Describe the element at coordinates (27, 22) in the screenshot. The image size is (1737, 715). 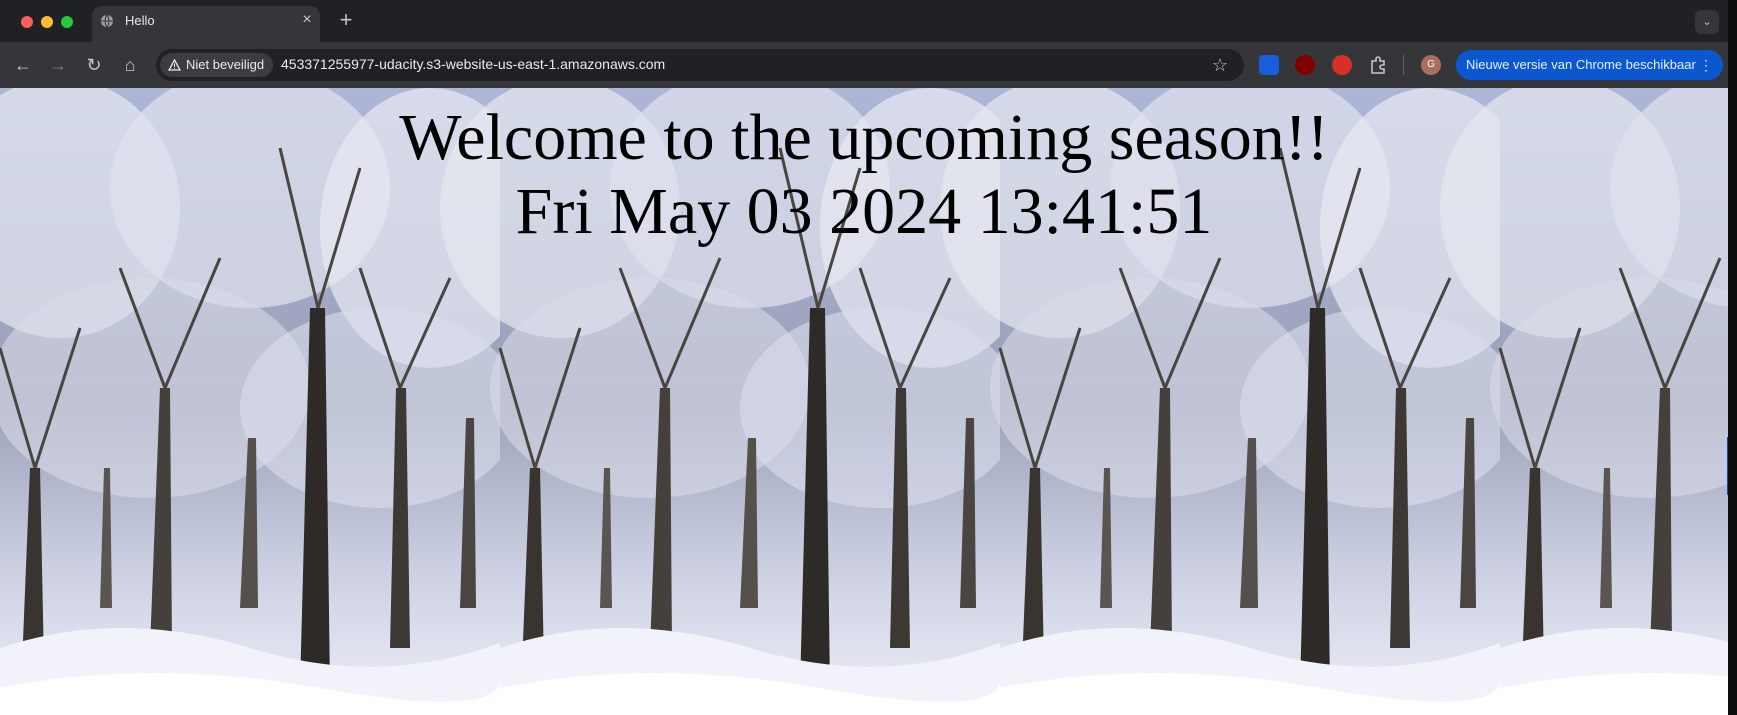
I see `close-window-button` at that location.